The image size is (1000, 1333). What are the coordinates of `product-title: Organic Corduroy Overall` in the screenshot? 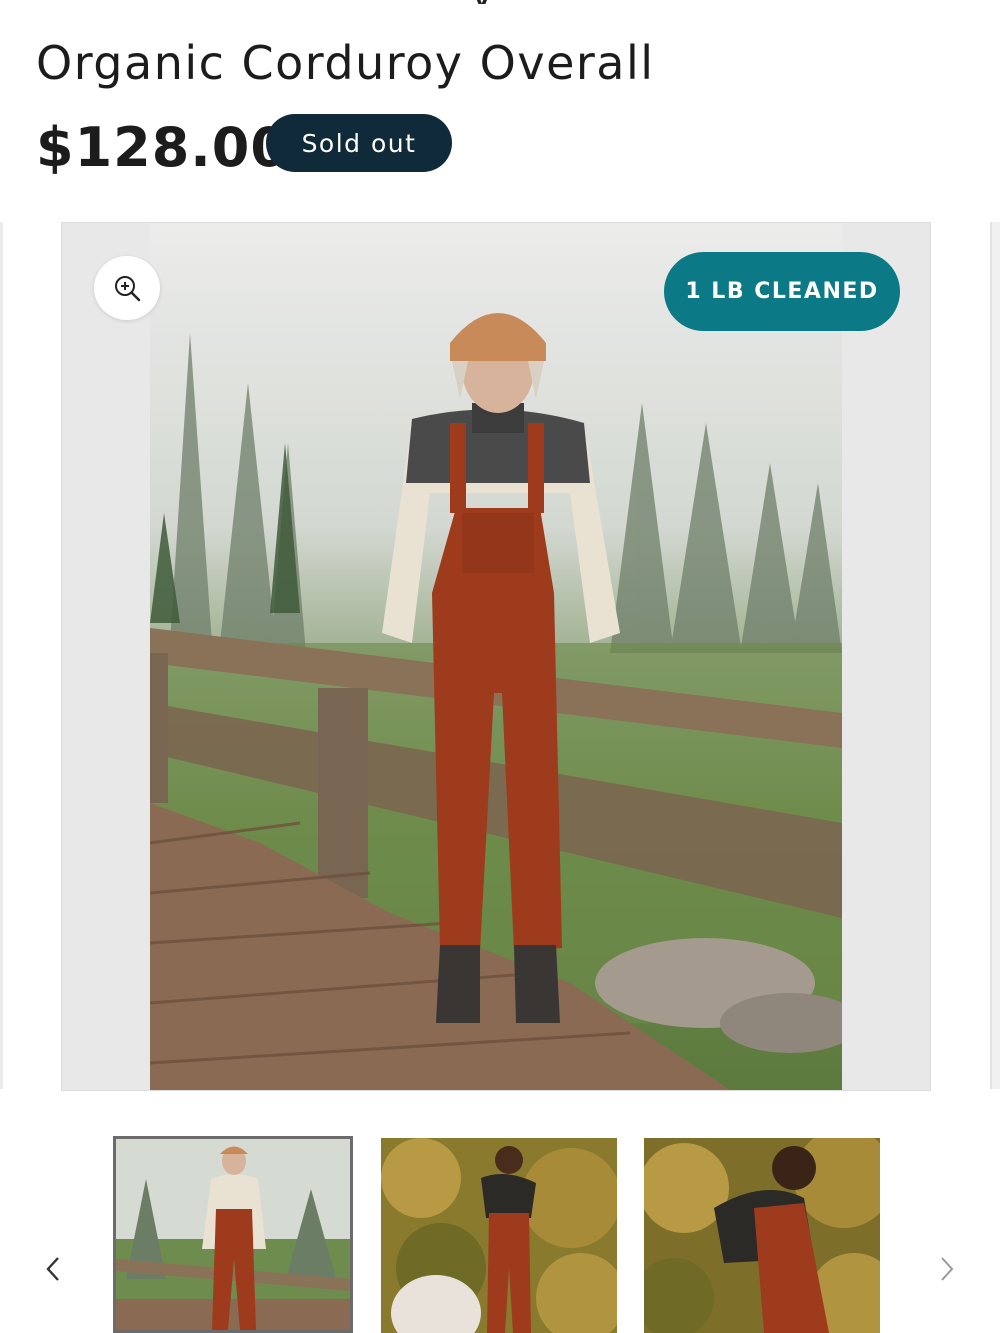 It's located at (345, 63).